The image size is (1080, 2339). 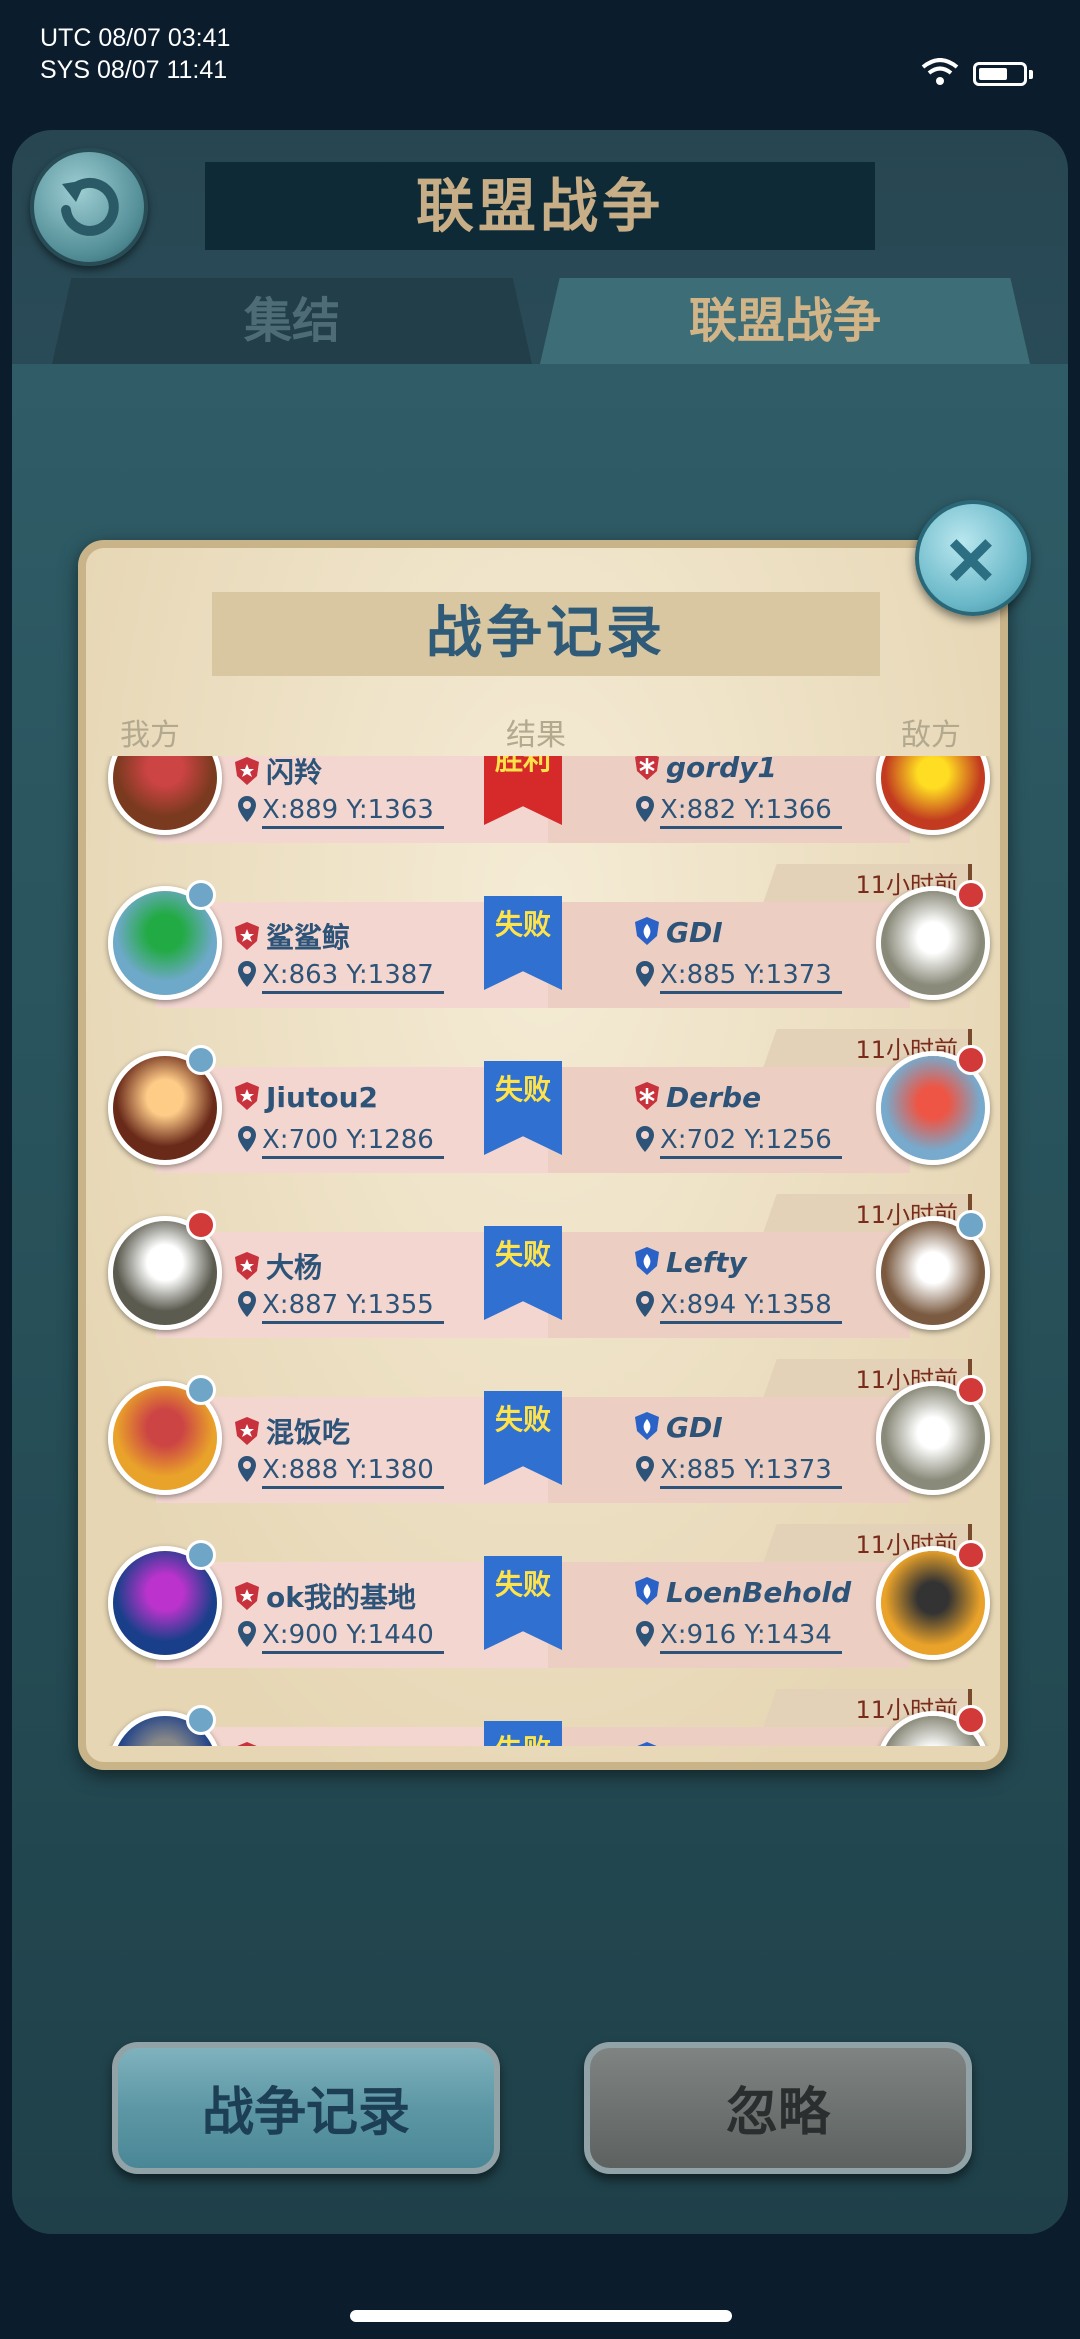 What do you see at coordinates (536, 735) in the screenshot?
I see `column-header-result: 结果` at bounding box center [536, 735].